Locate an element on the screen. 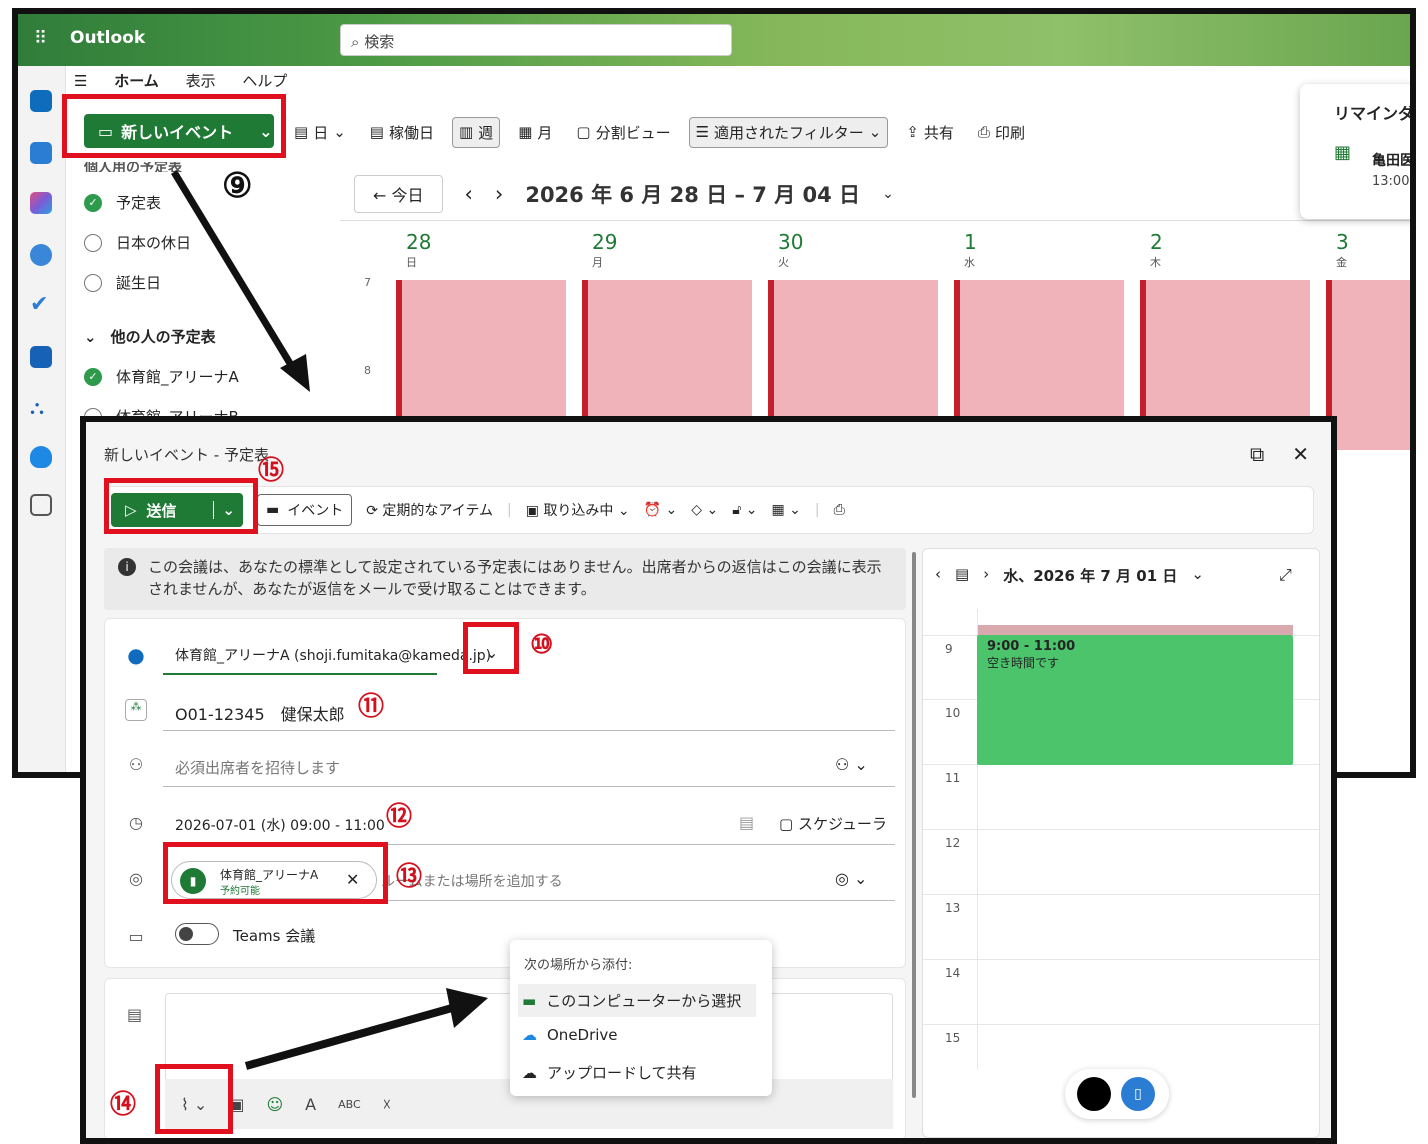  menu-home: ホーム is located at coordinates (136, 81).